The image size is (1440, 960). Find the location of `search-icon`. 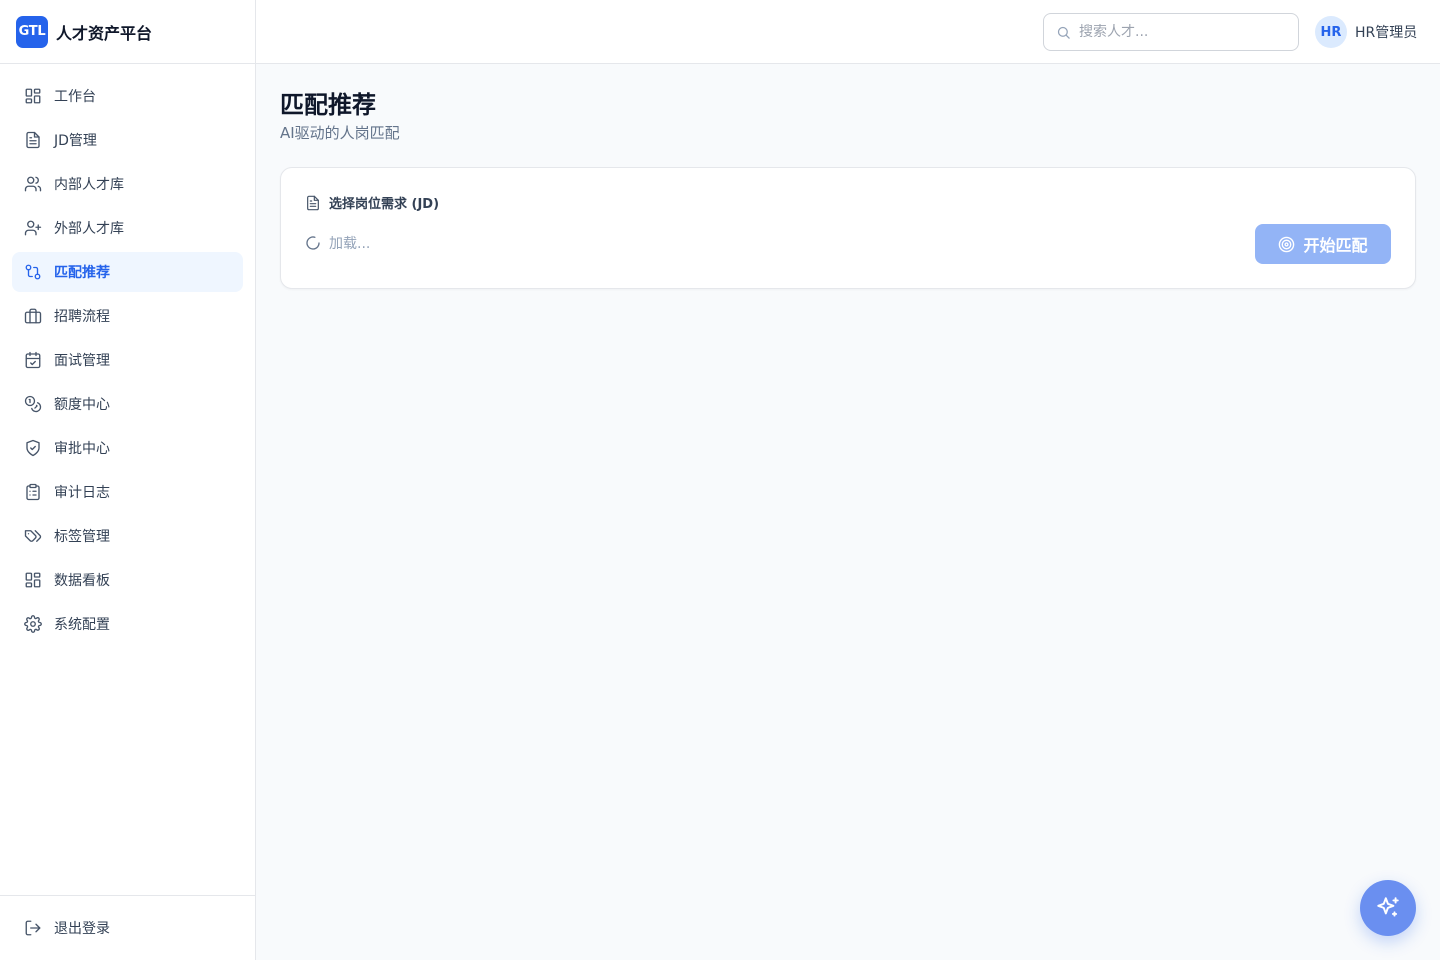

search-icon is located at coordinates (1063, 32).